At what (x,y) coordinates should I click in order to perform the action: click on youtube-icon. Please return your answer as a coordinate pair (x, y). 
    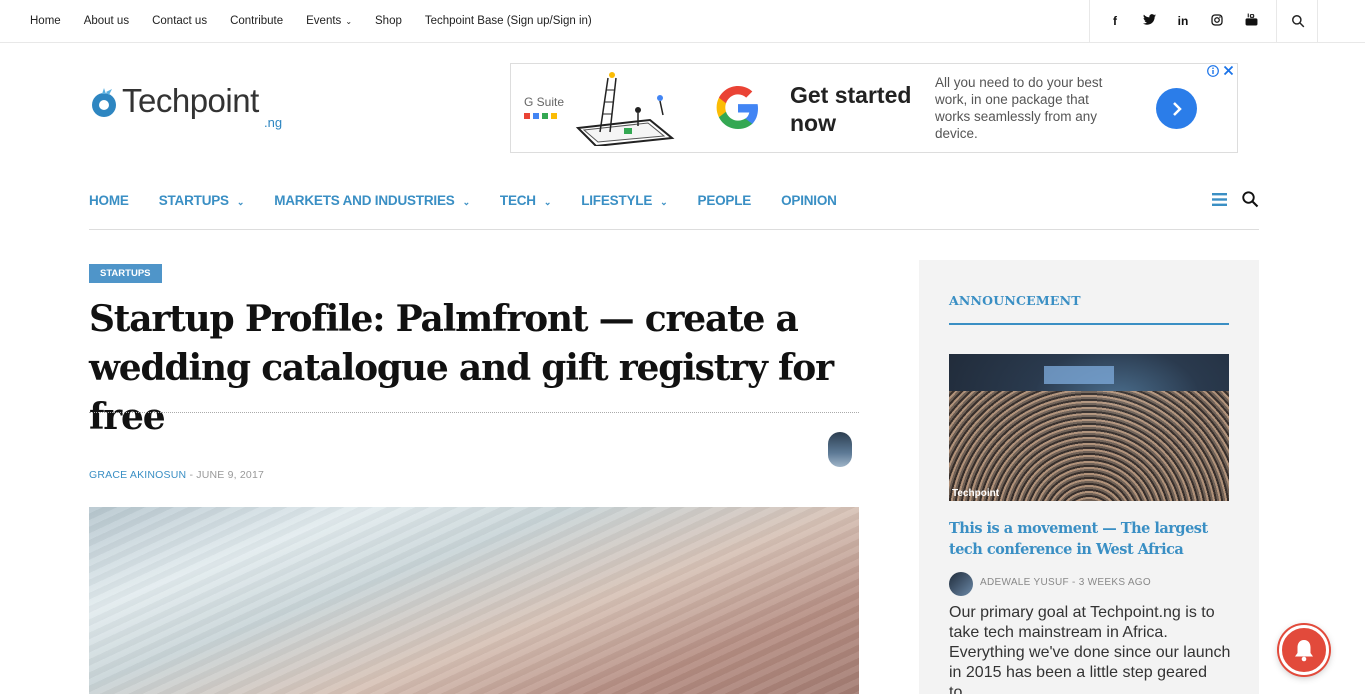
    Looking at the image, I should click on (1251, 21).